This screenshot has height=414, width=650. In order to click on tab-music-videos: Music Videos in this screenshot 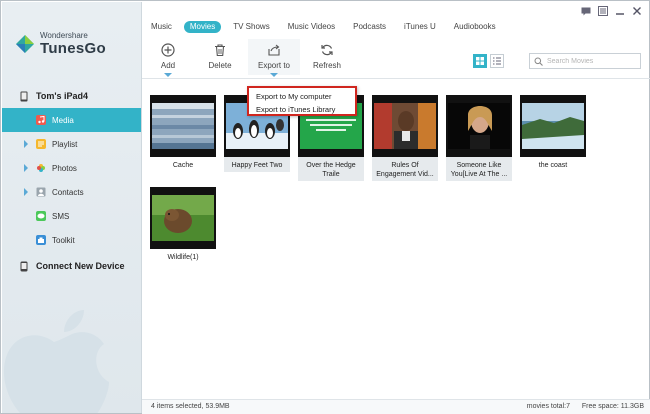, I will do `click(311, 27)`.